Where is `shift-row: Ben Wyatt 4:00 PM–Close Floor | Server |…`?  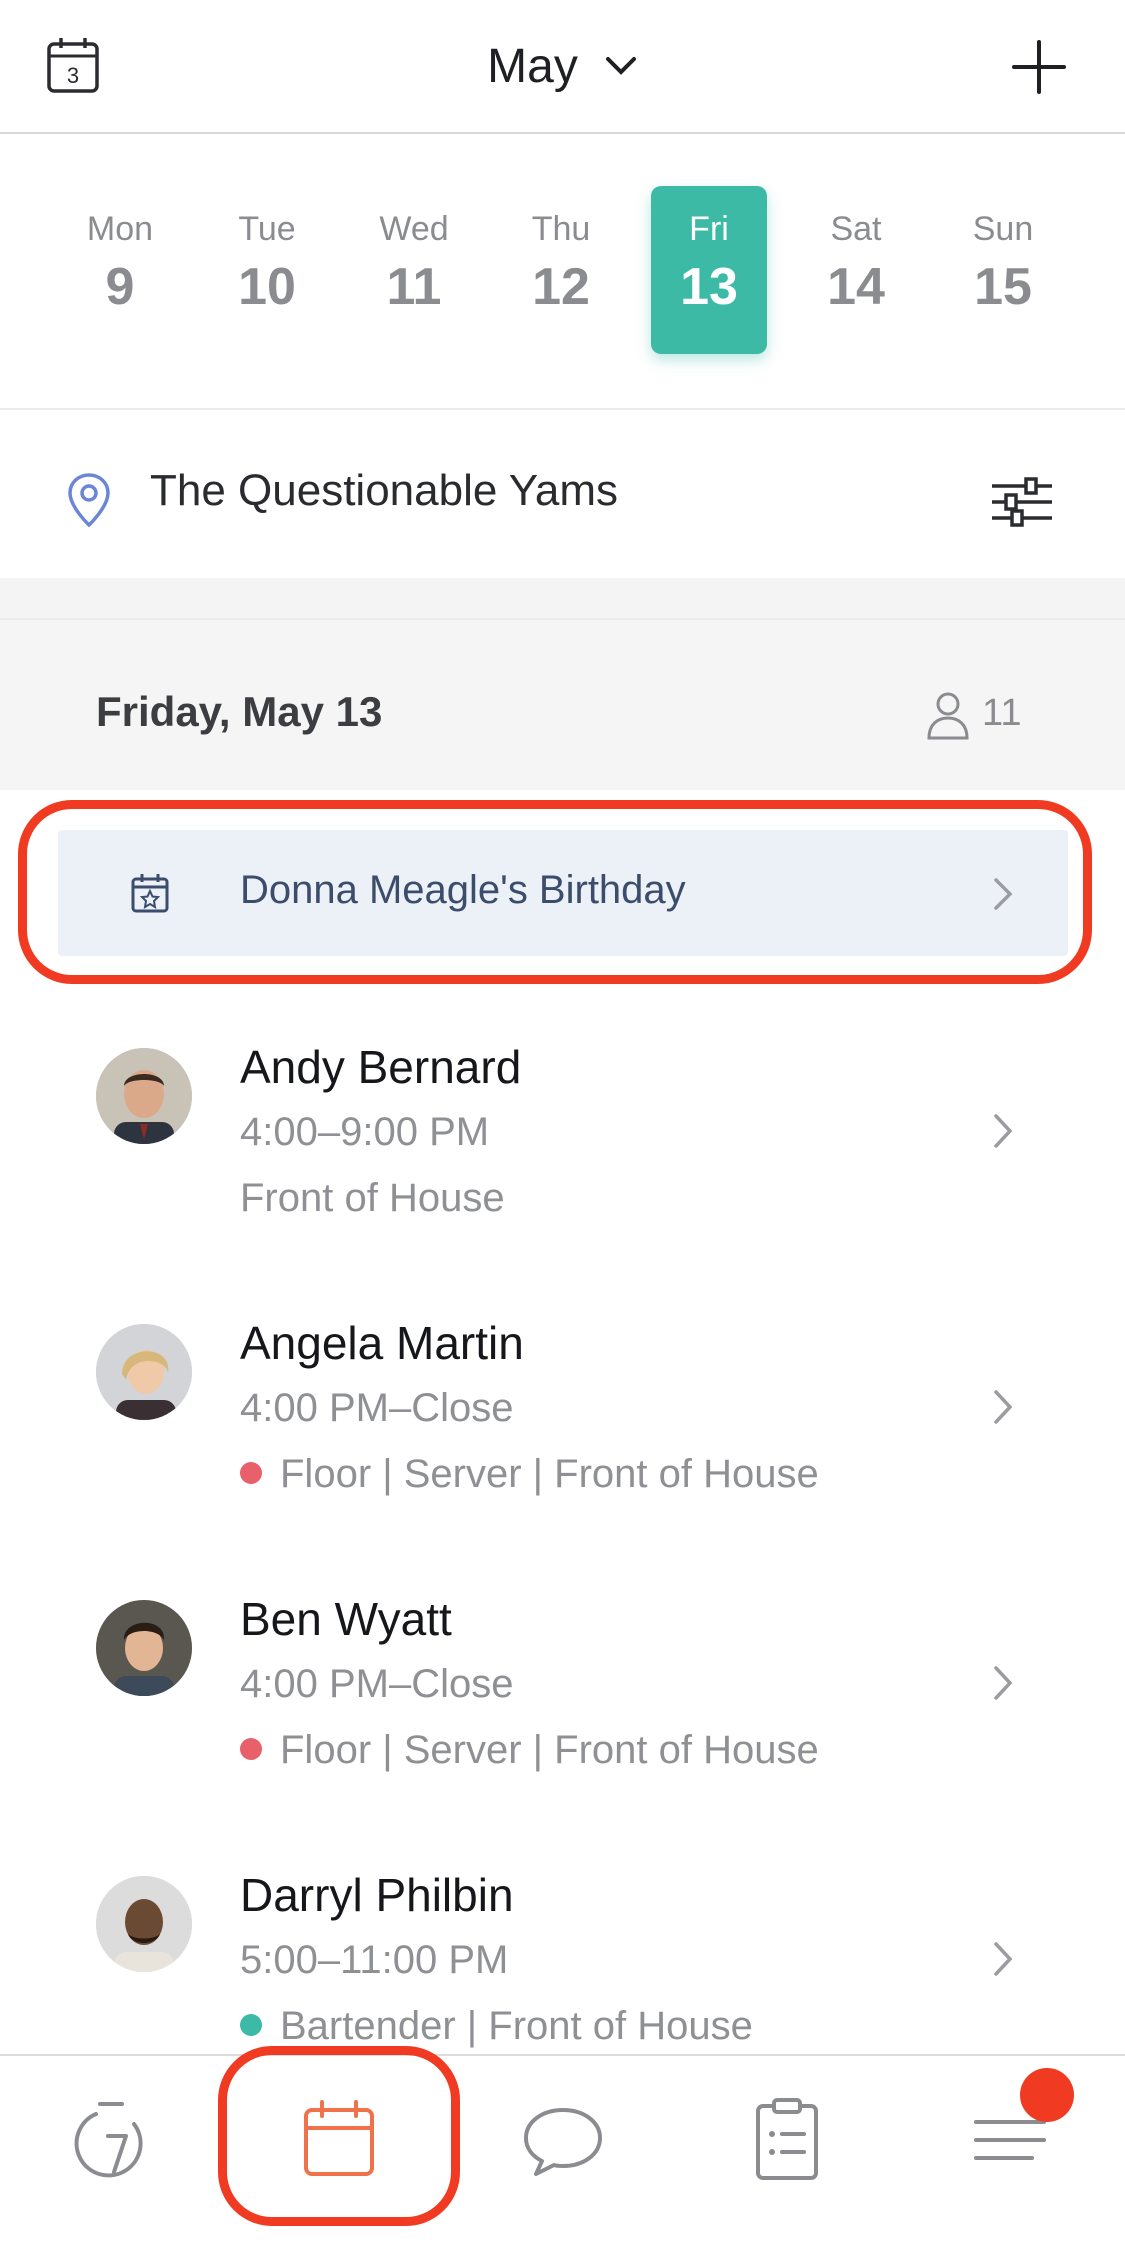 shift-row: Ben Wyatt 4:00 PM–Close Floor | Server |… is located at coordinates (562, 1730).